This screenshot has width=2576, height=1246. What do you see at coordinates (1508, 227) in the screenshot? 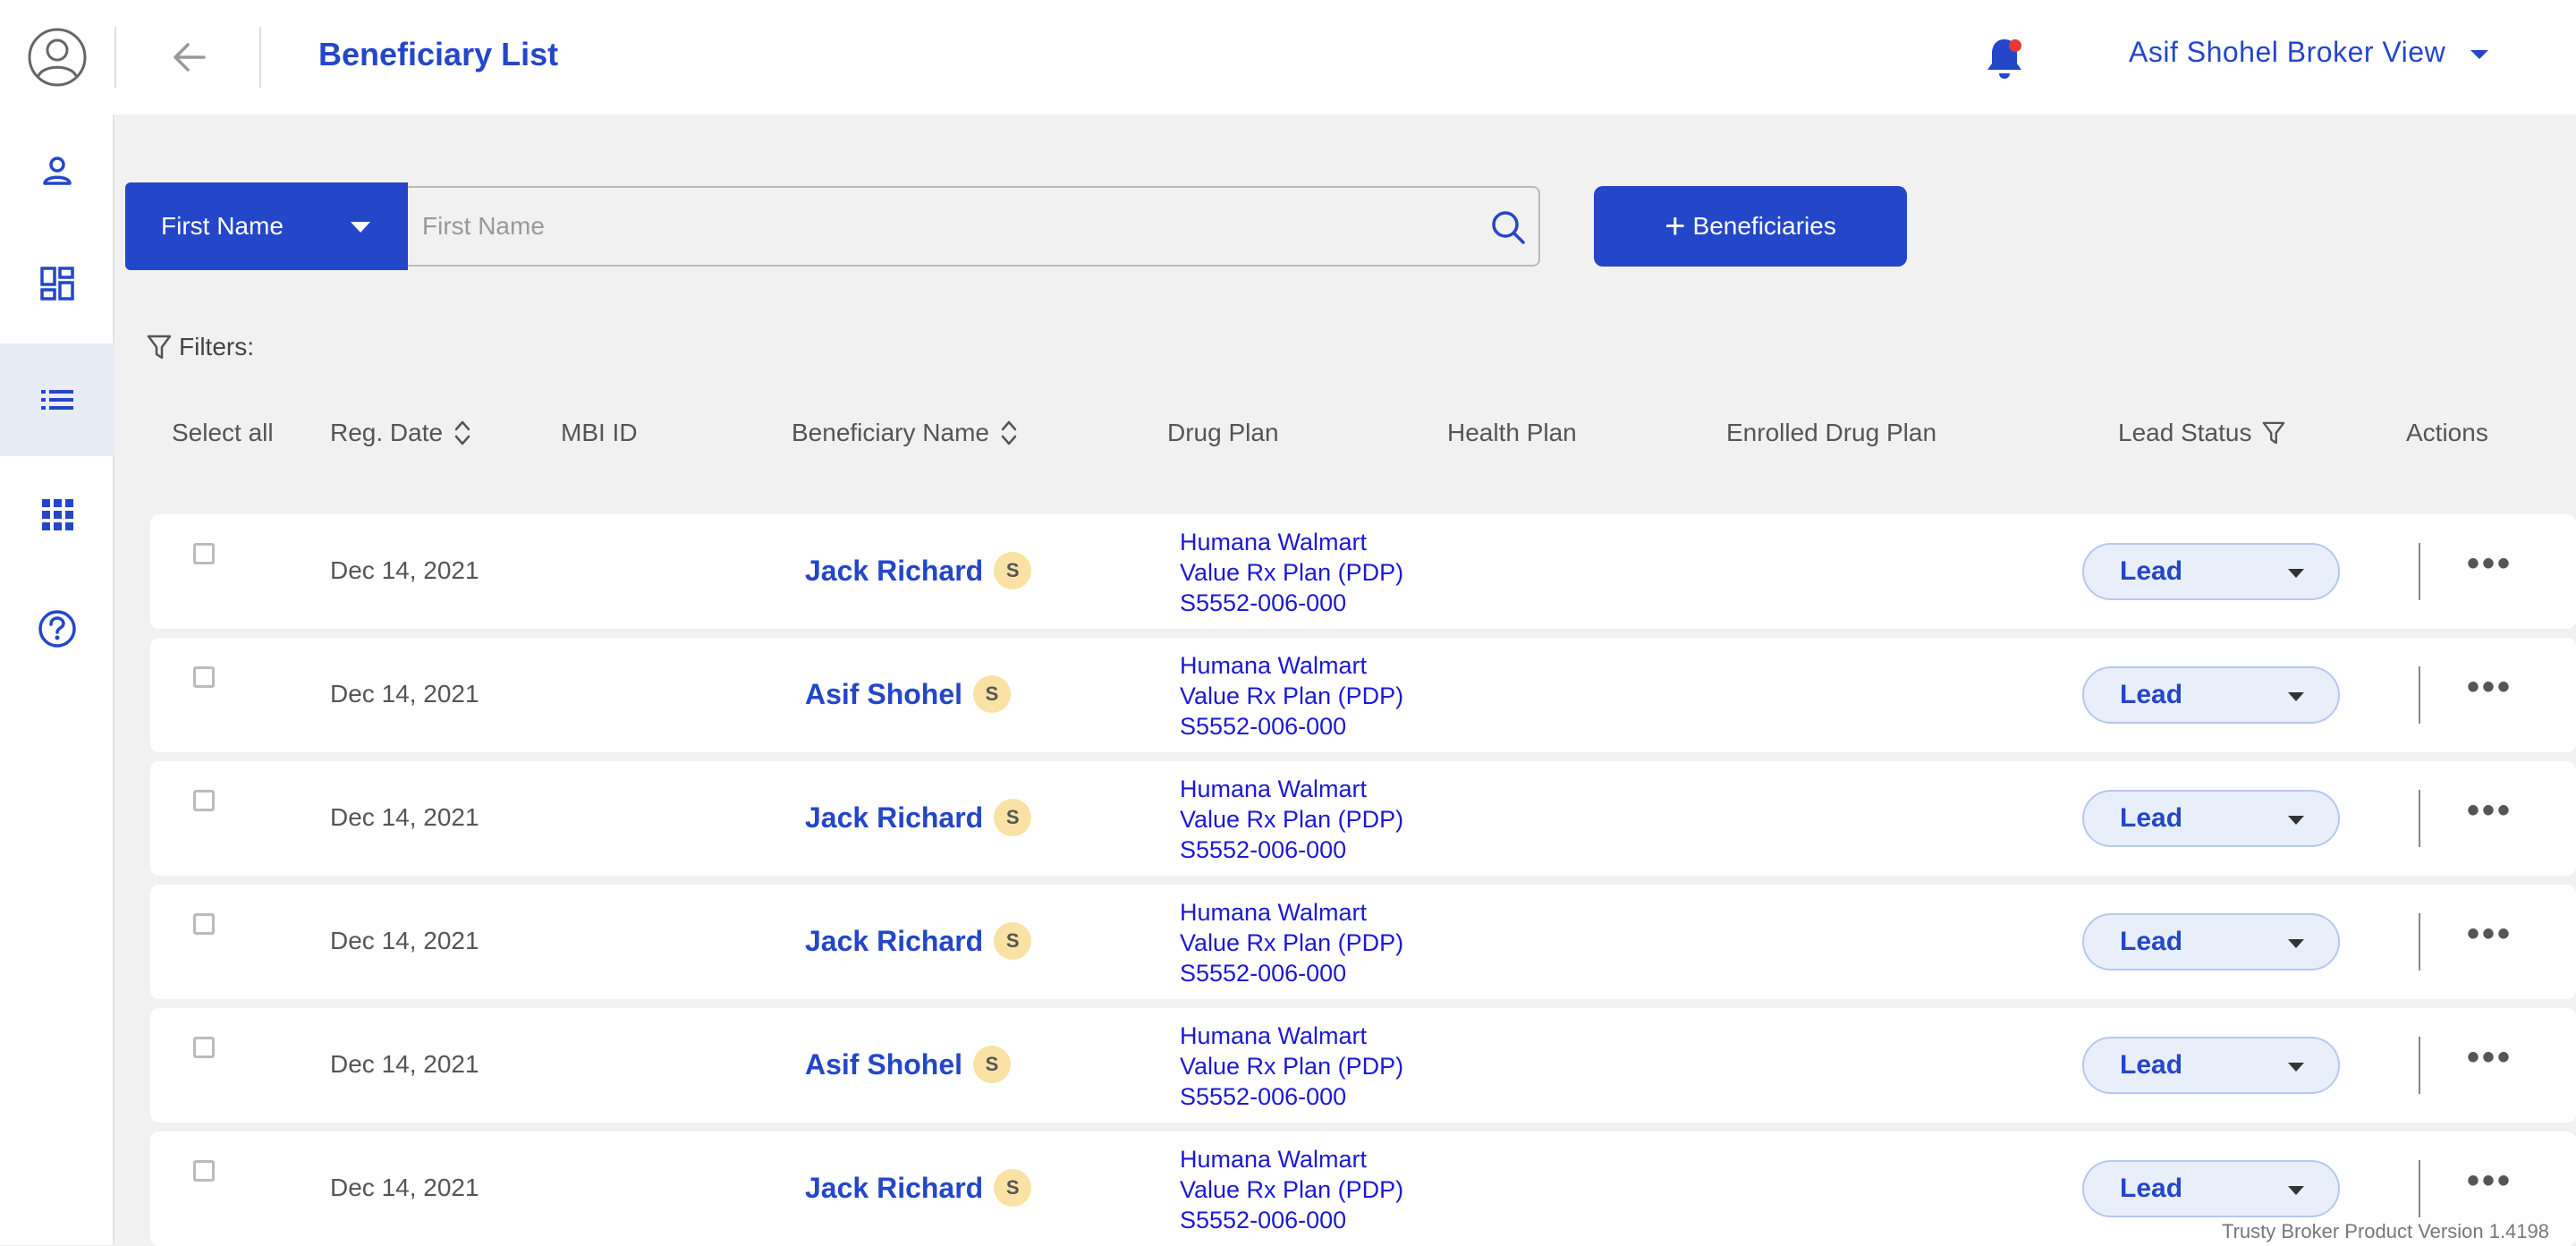
I see `search-icon` at bounding box center [1508, 227].